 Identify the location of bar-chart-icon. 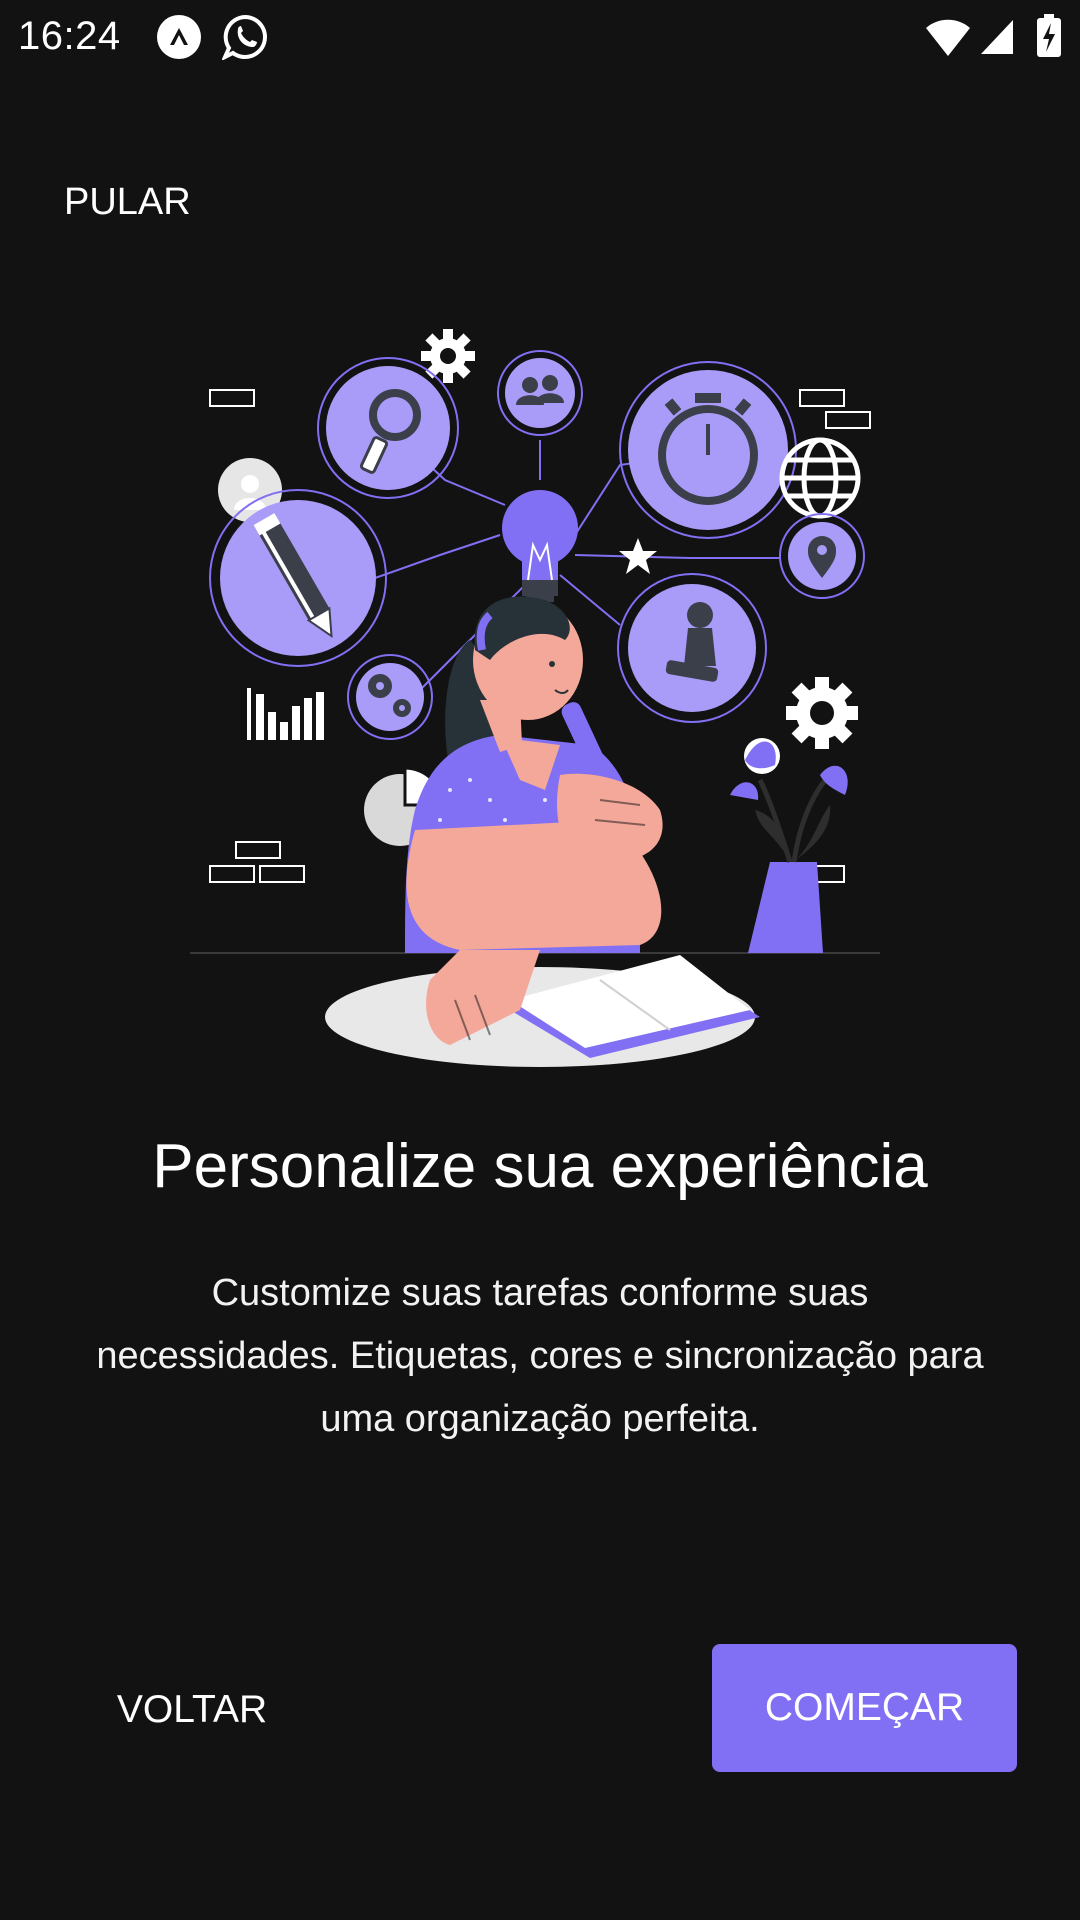
(285, 714).